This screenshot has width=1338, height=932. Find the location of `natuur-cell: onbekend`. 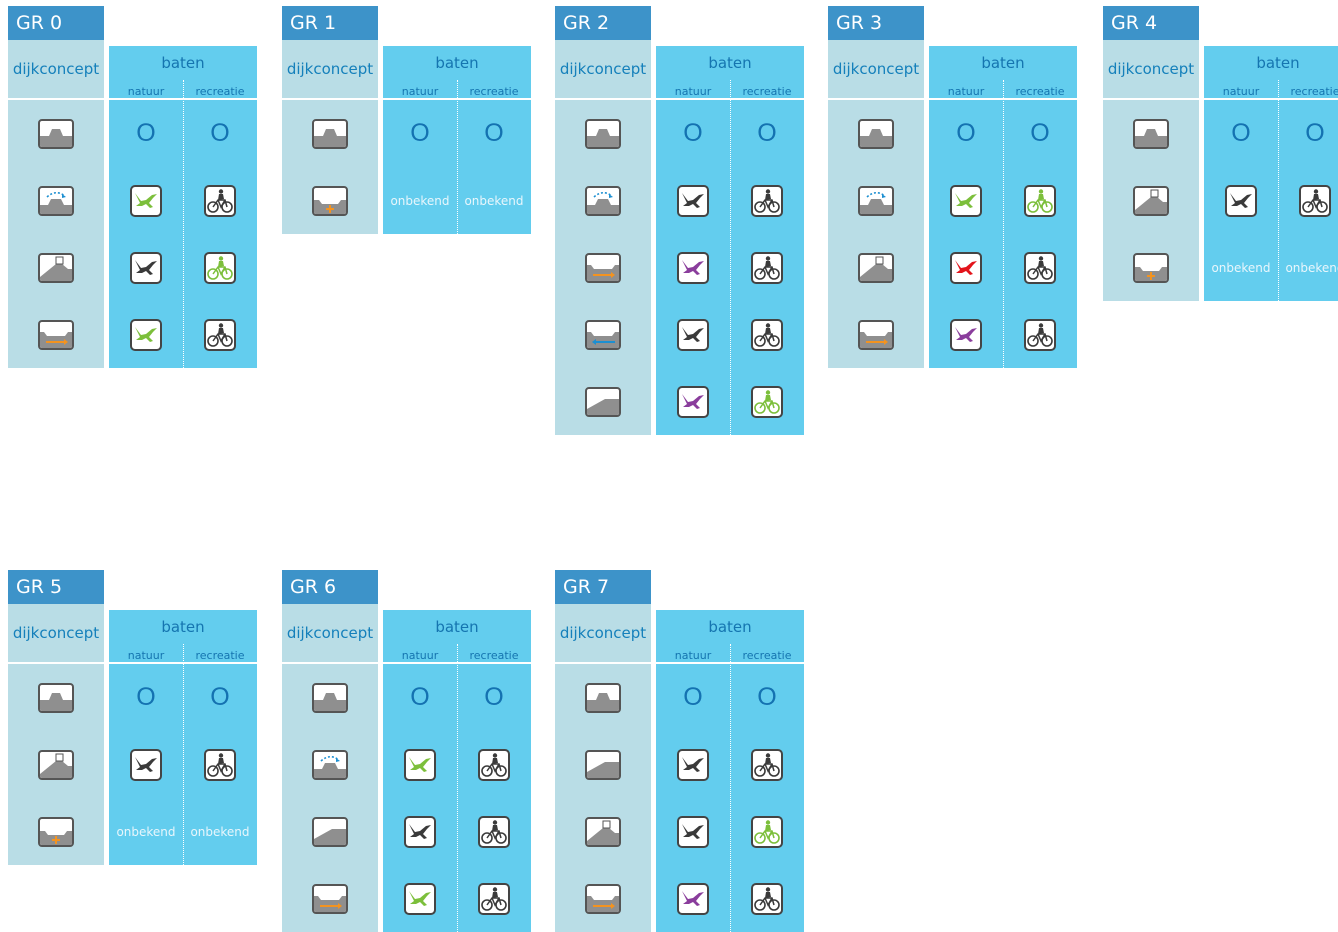

natuur-cell: onbekend is located at coordinates (1241, 267).